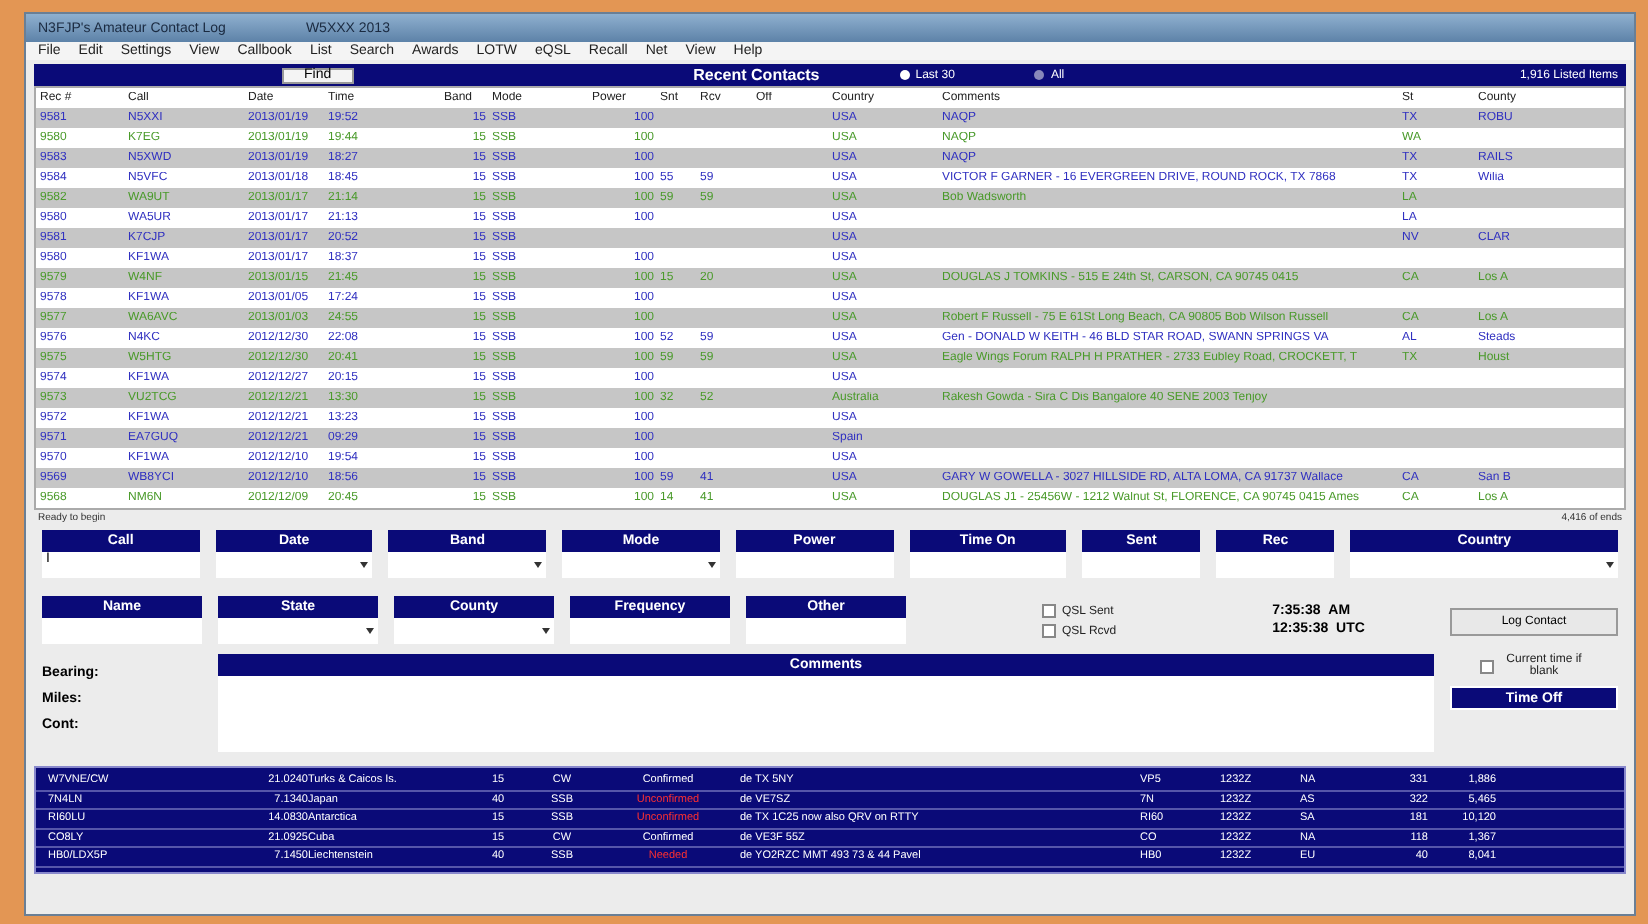  Describe the element at coordinates (756, 75) in the screenshot. I see `table-title: Recent Contacts` at that location.